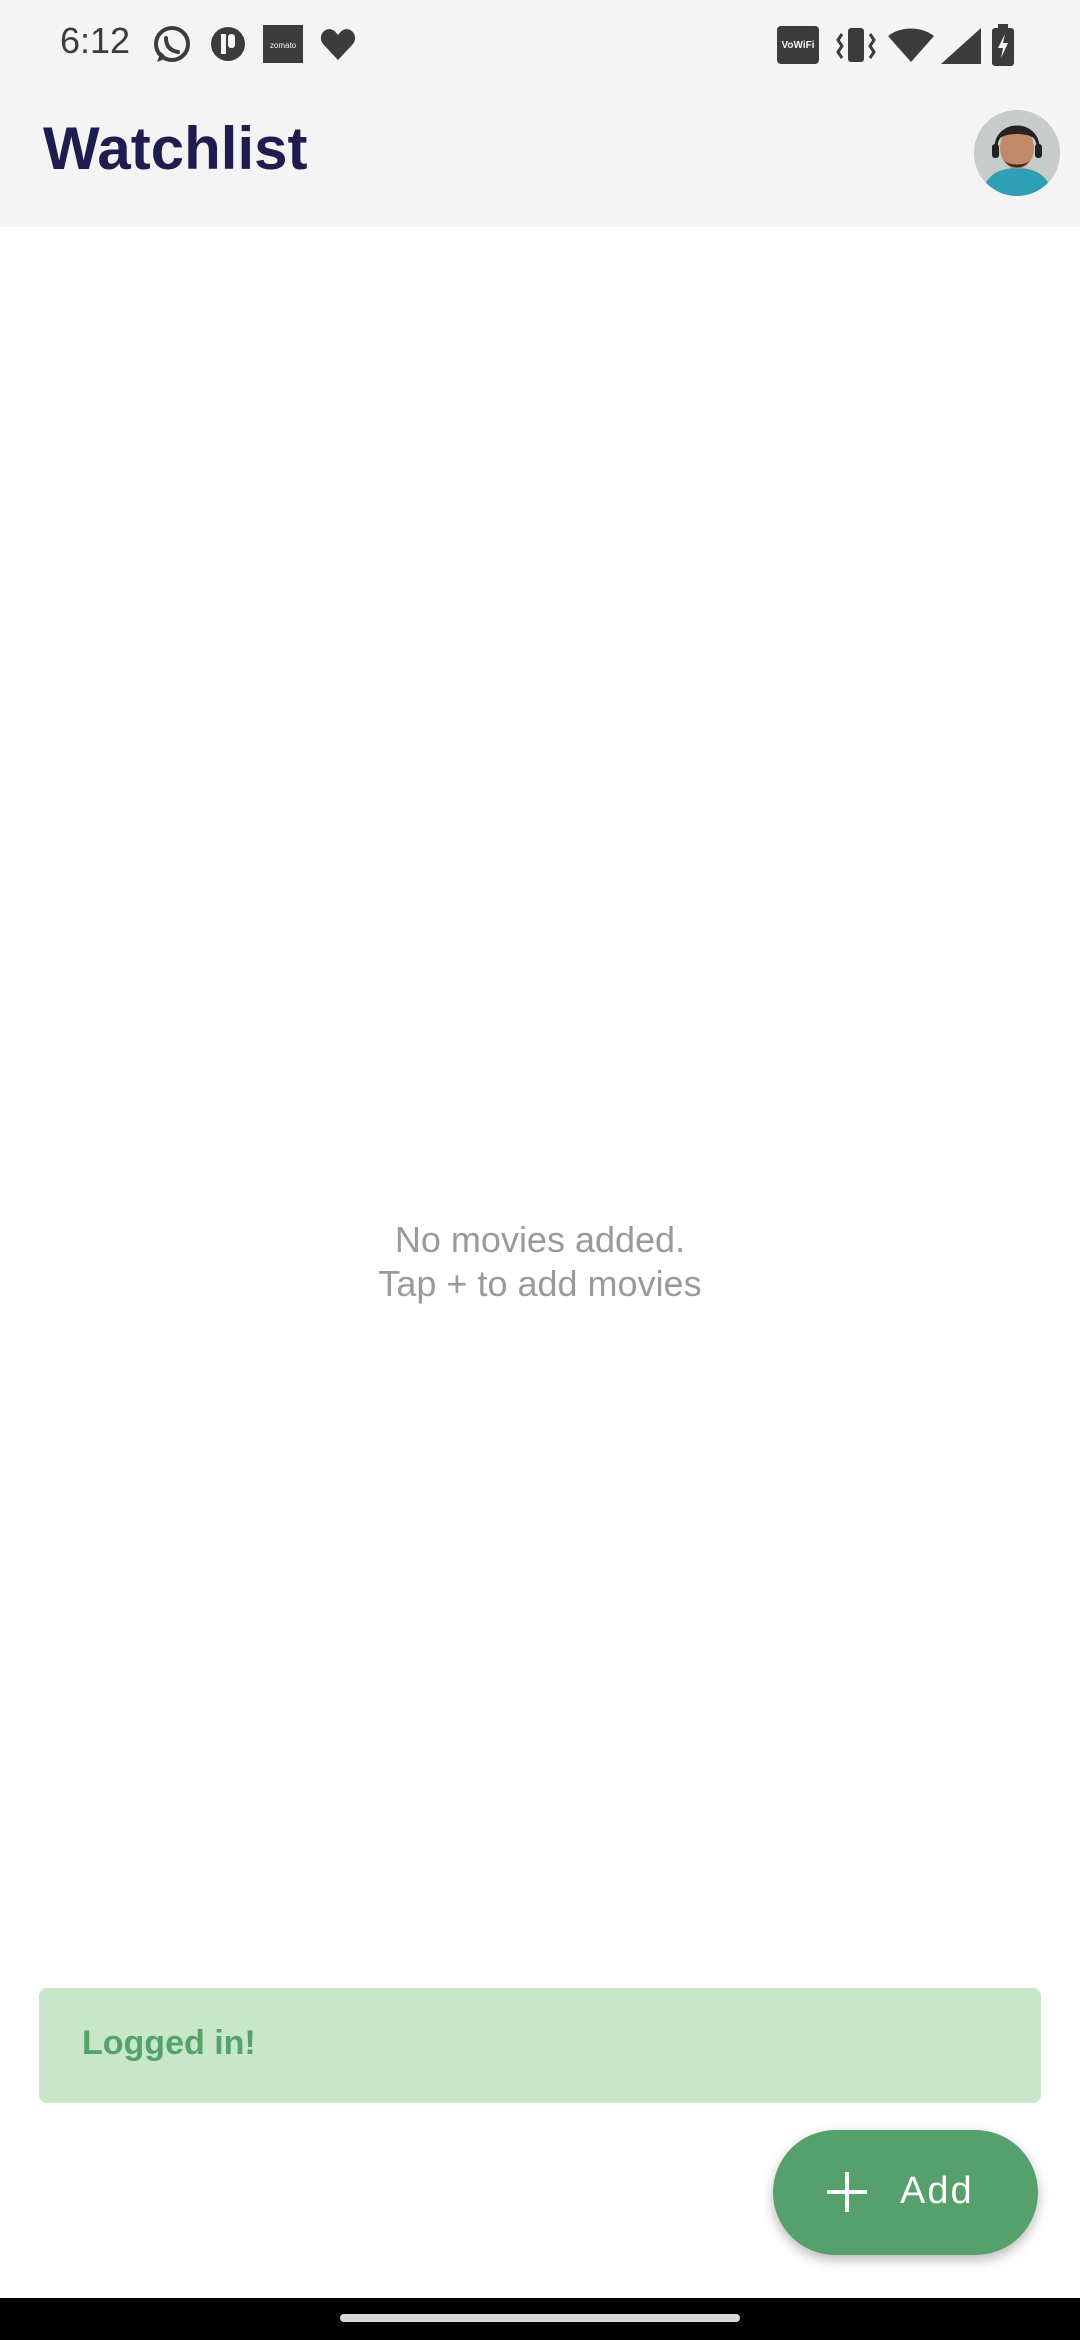  I want to click on zomato-icon: zomato, so click(283, 46).